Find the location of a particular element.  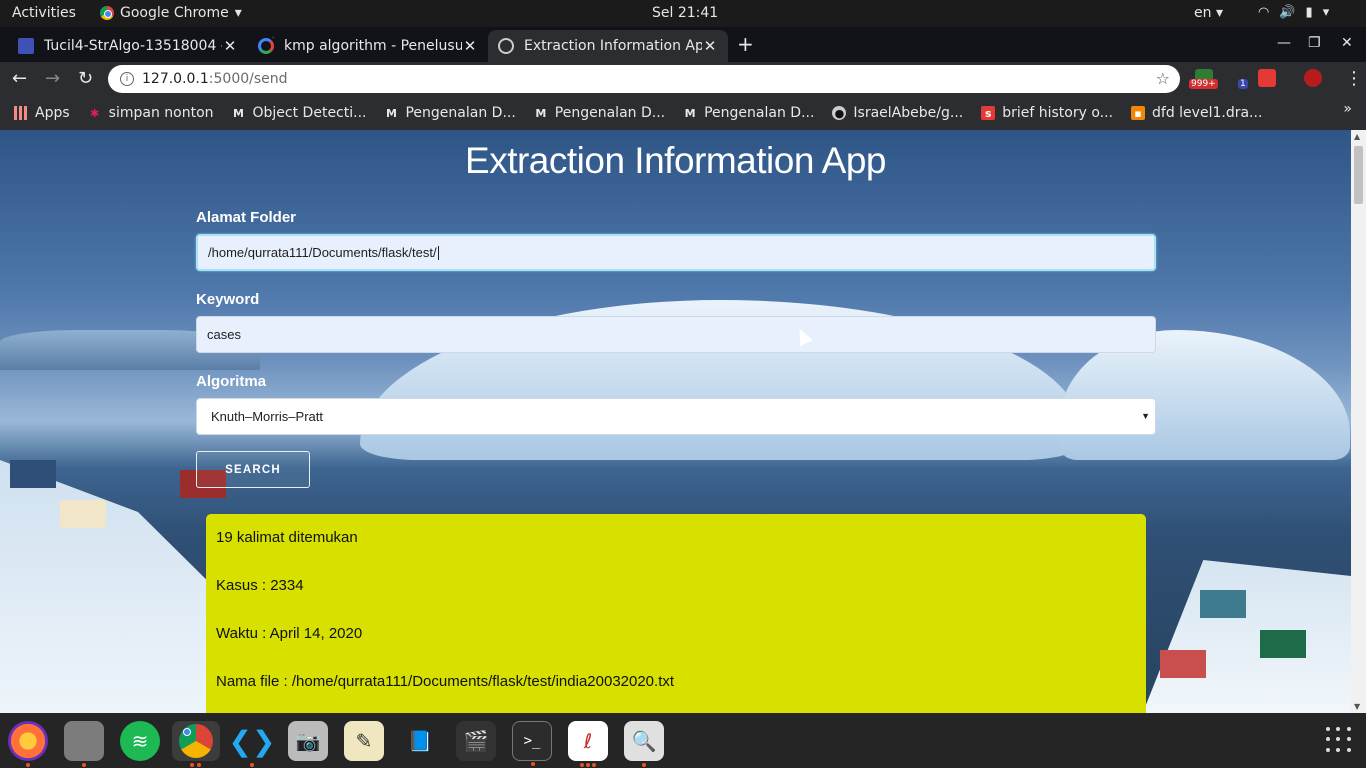

bookmark-apps: Apps is located at coordinates (42, 113).